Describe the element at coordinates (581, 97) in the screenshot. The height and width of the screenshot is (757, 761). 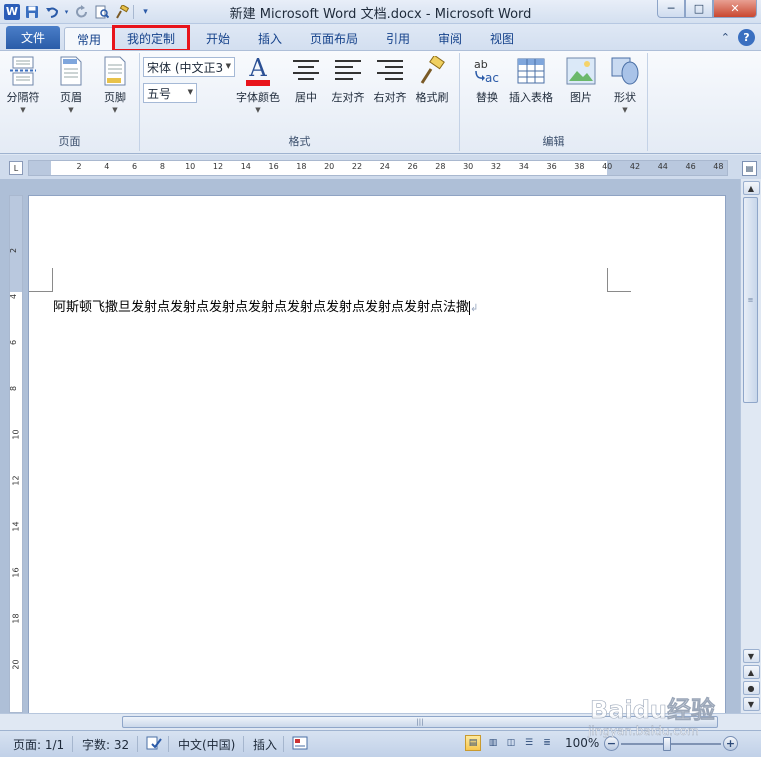
I see `picture-label: 图片` at that location.